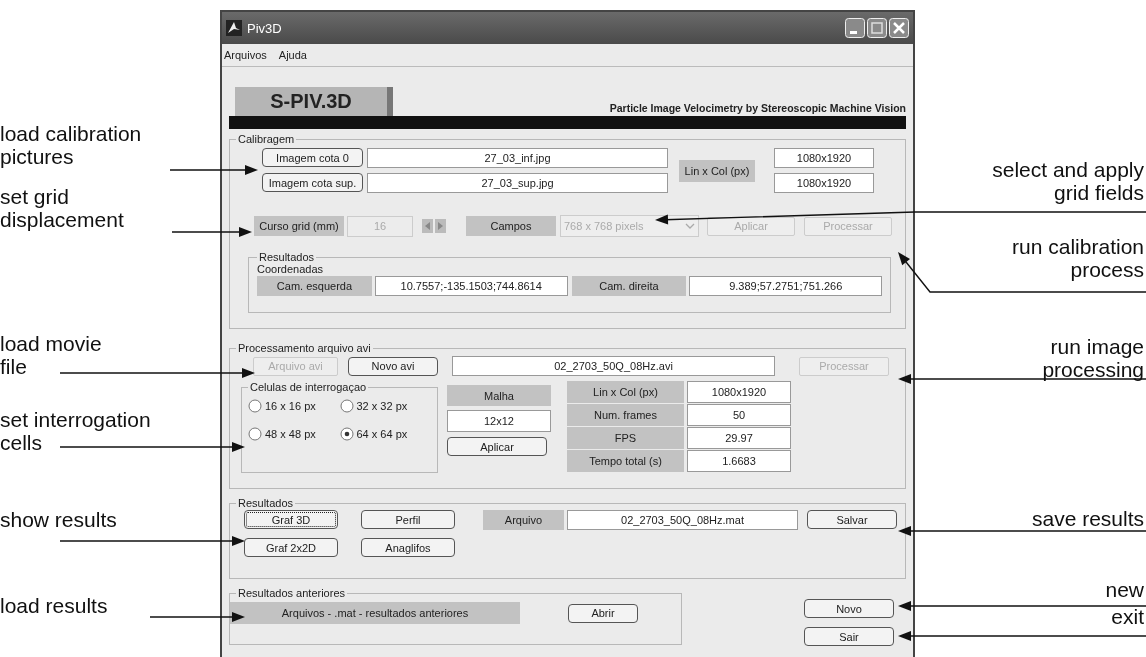  Describe the element at coordinates (62, 208) in the screenshot. I see `annotation-label: set grid displacement` at that location.